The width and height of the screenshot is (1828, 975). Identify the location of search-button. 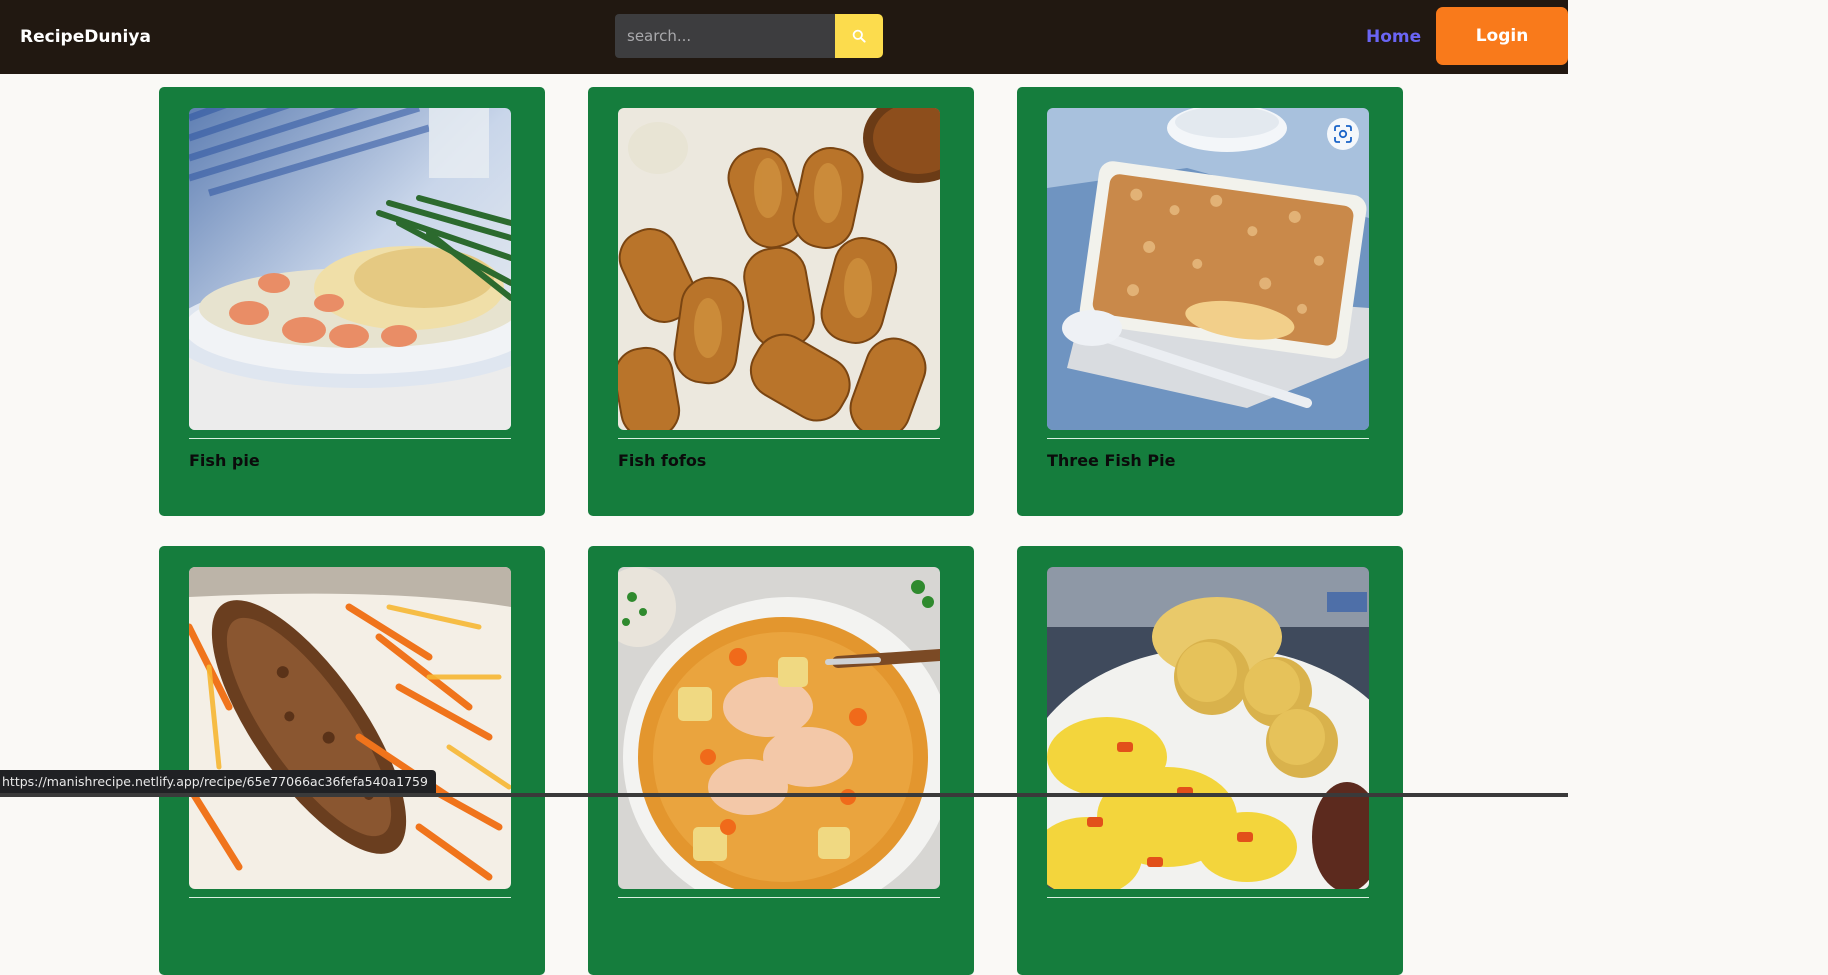
(859, 36).